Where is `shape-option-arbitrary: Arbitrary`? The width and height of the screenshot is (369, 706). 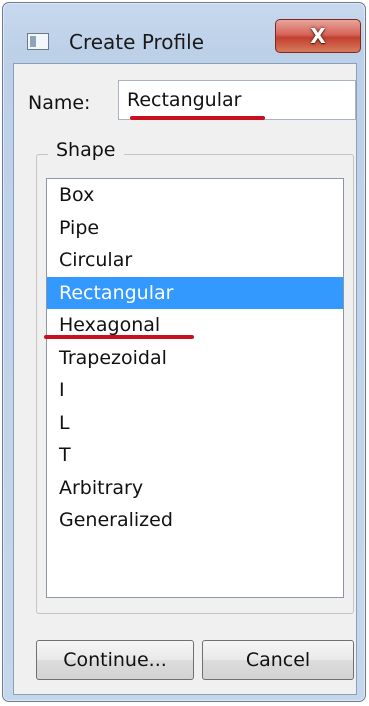
shape-option-arbitrary: Arbitrary is located at coordinates (195, 488).